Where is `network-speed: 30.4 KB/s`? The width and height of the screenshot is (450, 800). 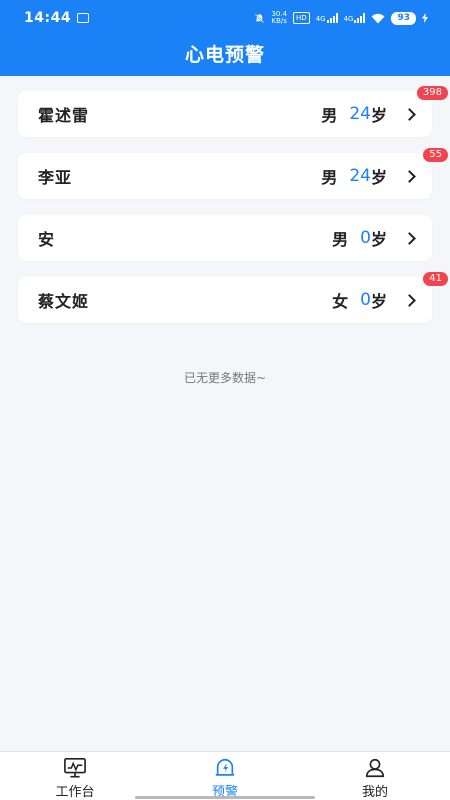
network-speed: 30.4 KB/s is located at coordinates (279, 17).